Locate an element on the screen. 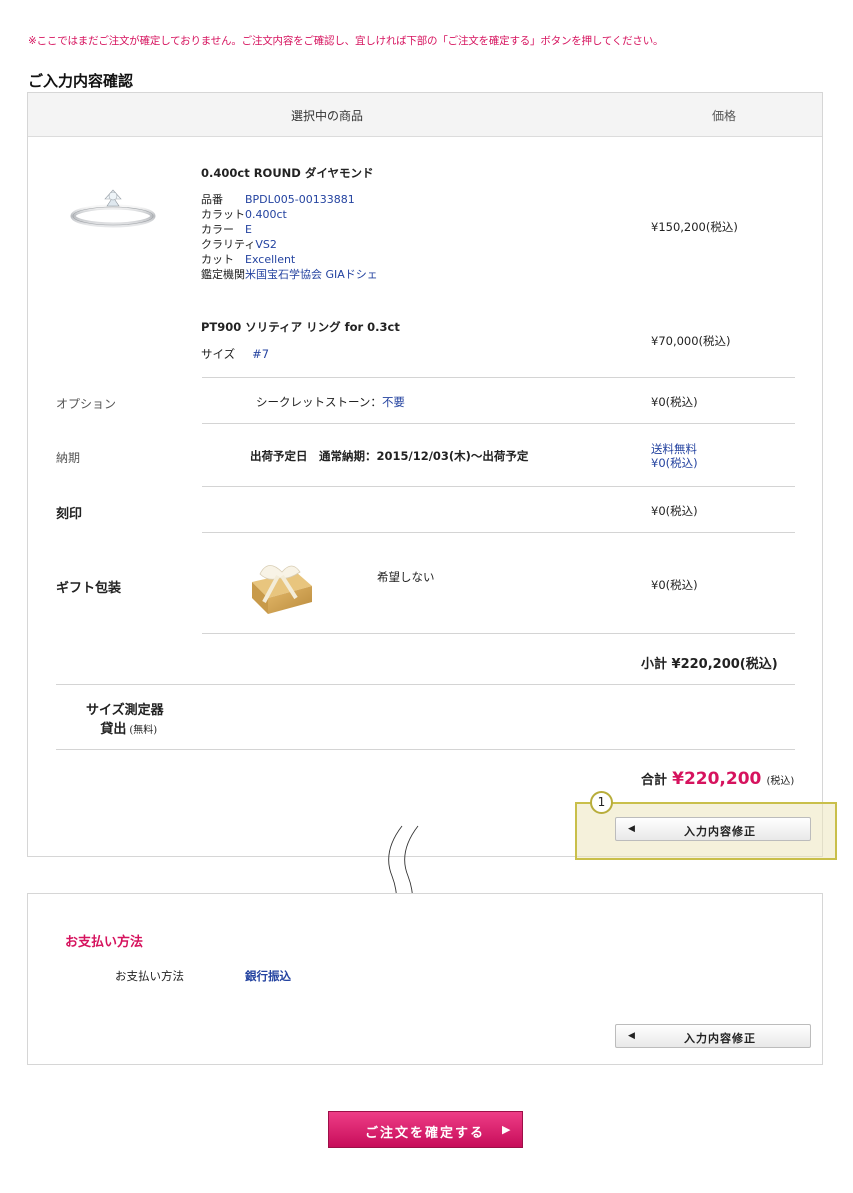 Image resolution: width=853 pixels, height=1193 pixels. gift-box-image is located at coordinates (282, 589).